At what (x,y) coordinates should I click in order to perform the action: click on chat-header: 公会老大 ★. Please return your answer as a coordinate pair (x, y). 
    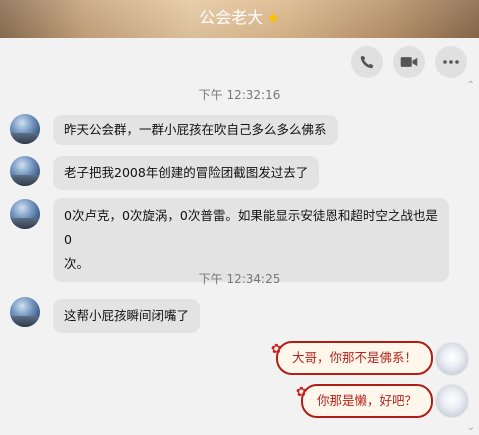
    Looking at the image, I should click on (239, 19).